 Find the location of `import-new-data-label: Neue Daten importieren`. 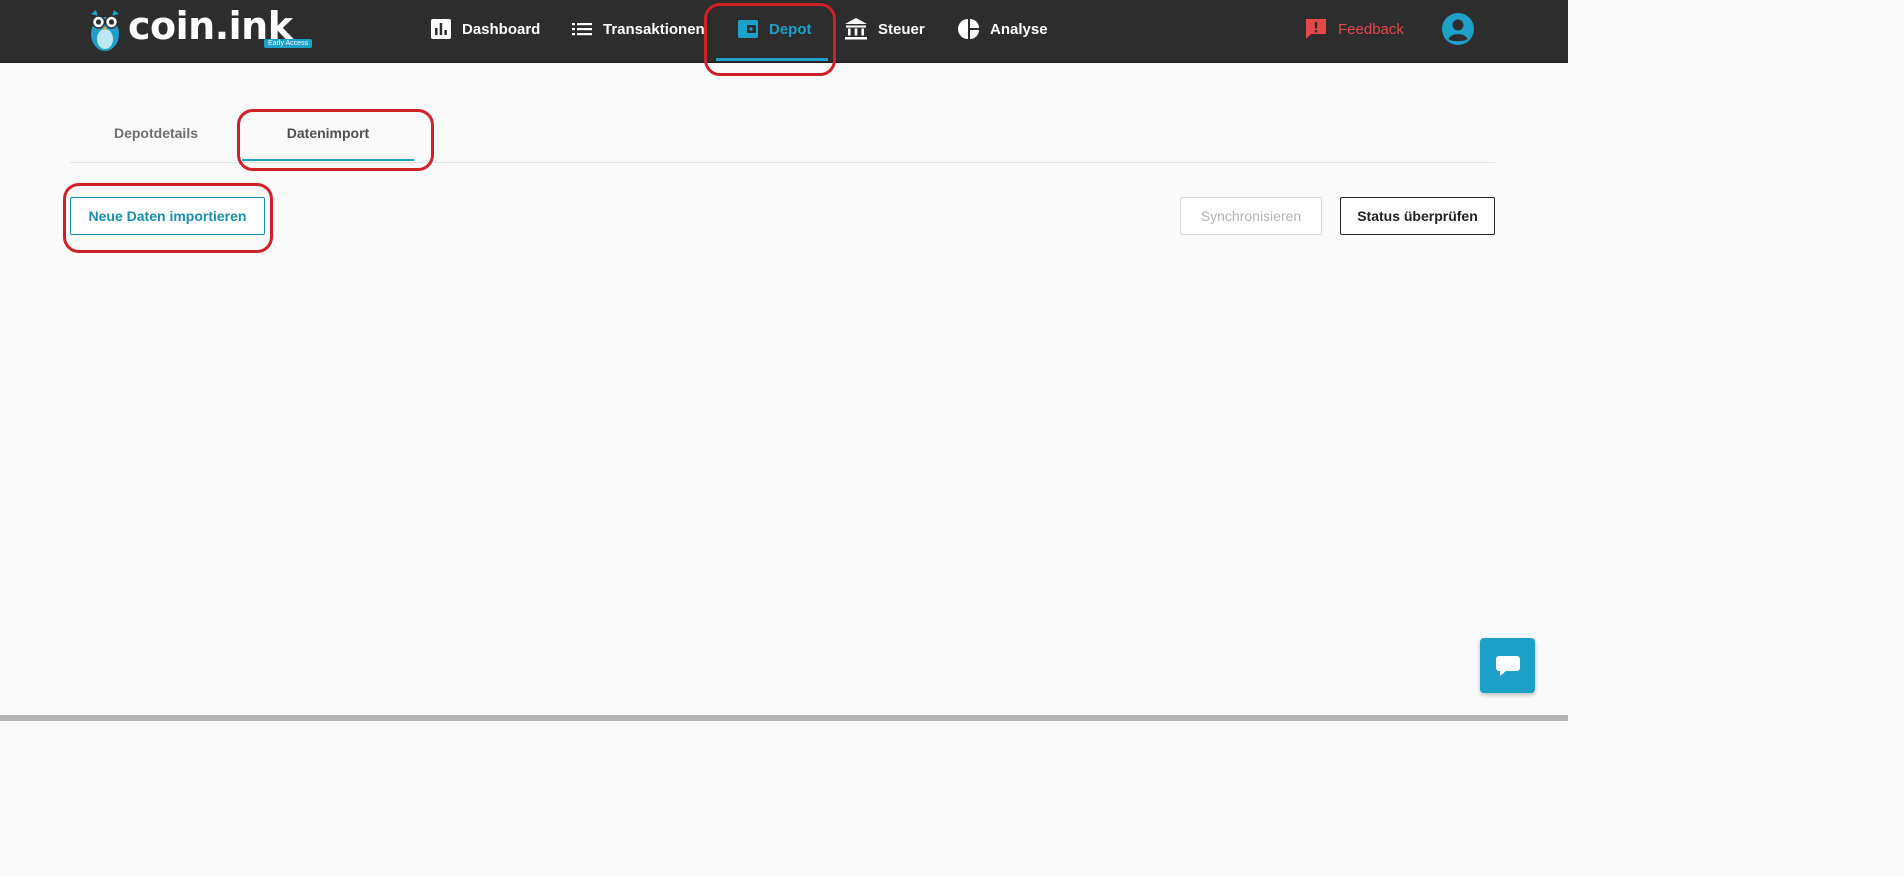

import-new-data-label: Neue Daten importieren is located at coordinates (167, 216).